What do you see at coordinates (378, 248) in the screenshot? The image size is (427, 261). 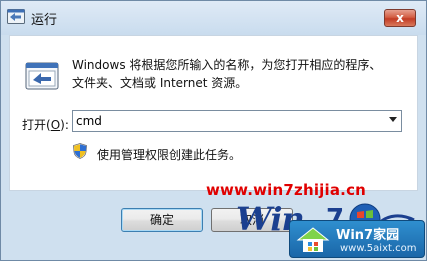 I see `site-domain: www.5aixt.com` at bounding box center [378, 248].